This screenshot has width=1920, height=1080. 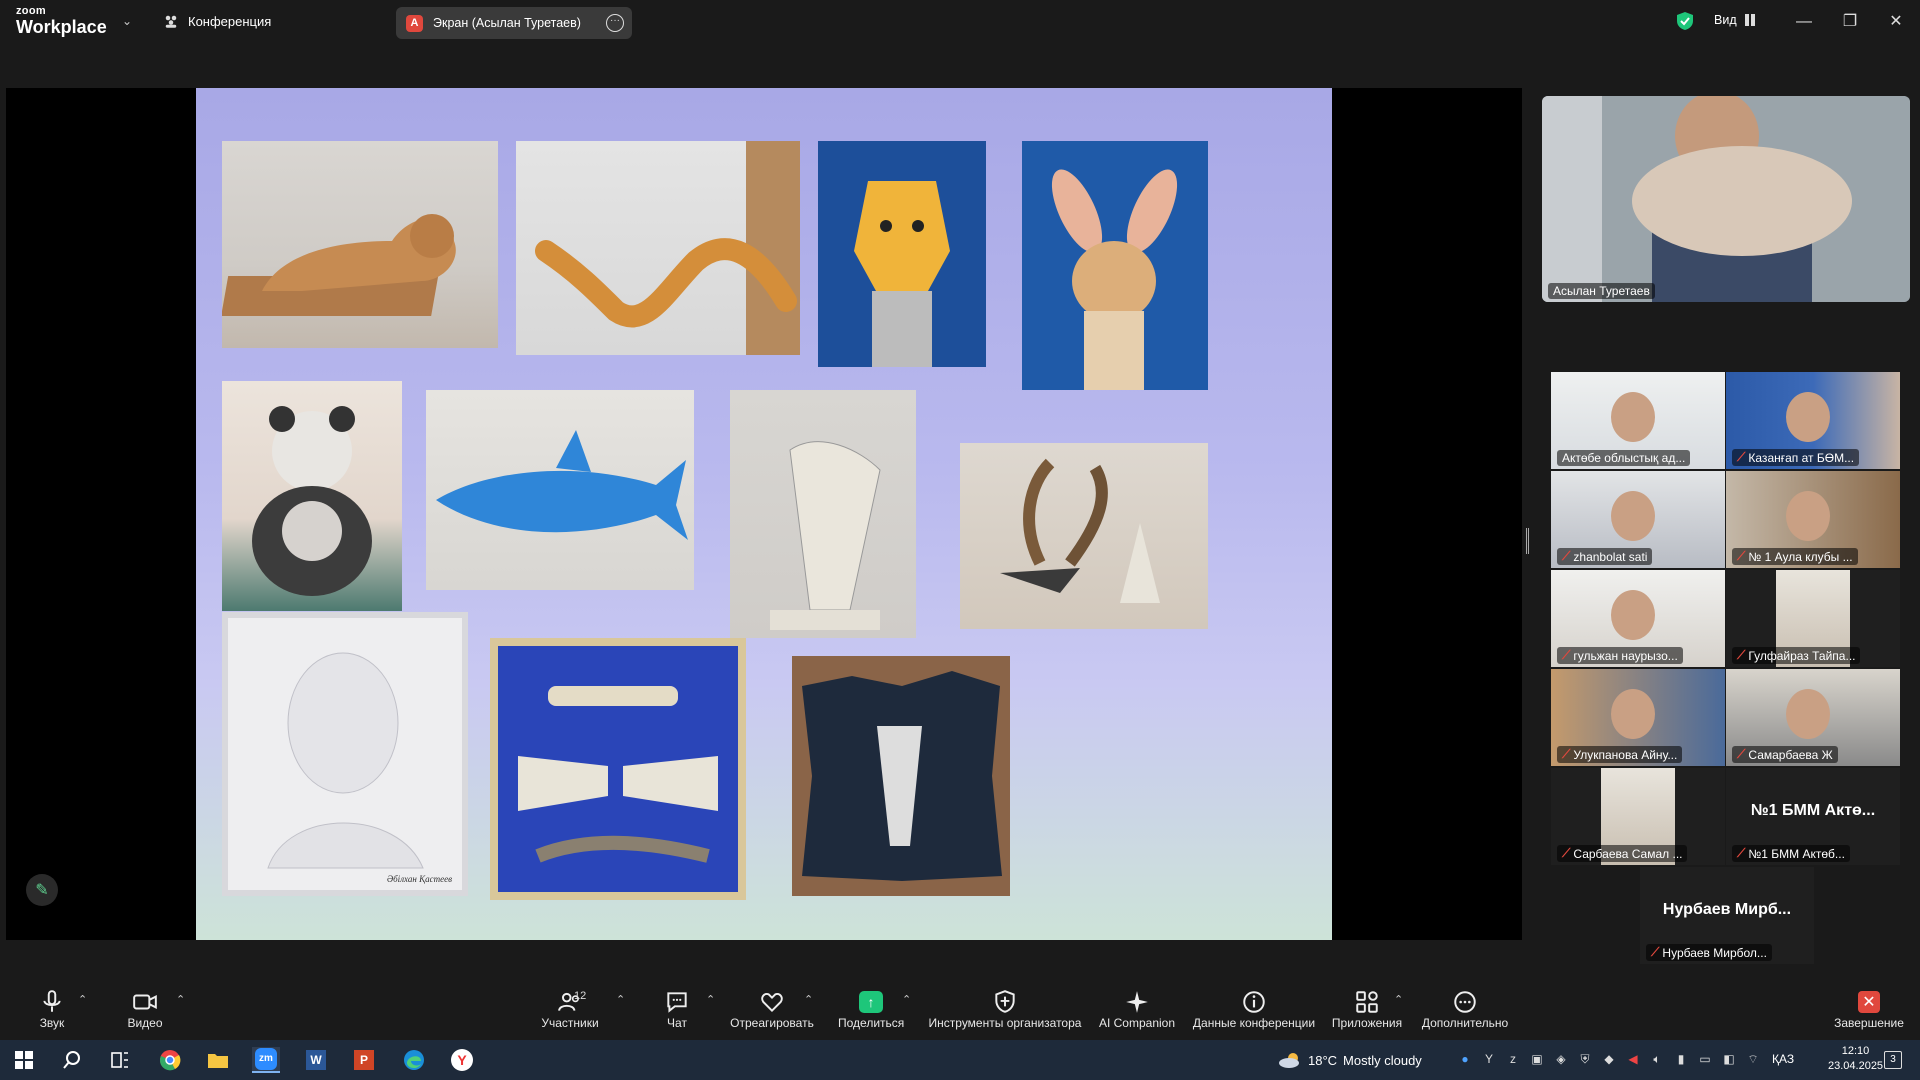 I want to click on screen-share-tab: А Экран (Асылан Туретаев) ···, so click(x=514, y=23).